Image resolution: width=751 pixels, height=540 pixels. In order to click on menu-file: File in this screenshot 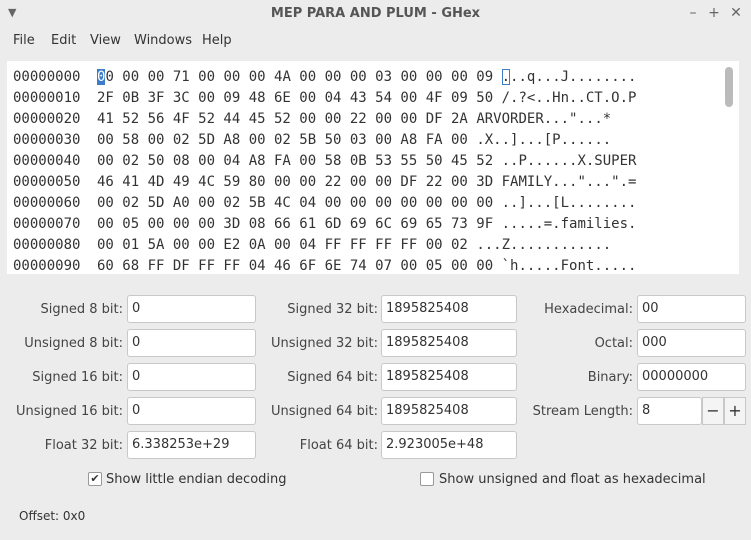, I will do `click(24, 40)`.